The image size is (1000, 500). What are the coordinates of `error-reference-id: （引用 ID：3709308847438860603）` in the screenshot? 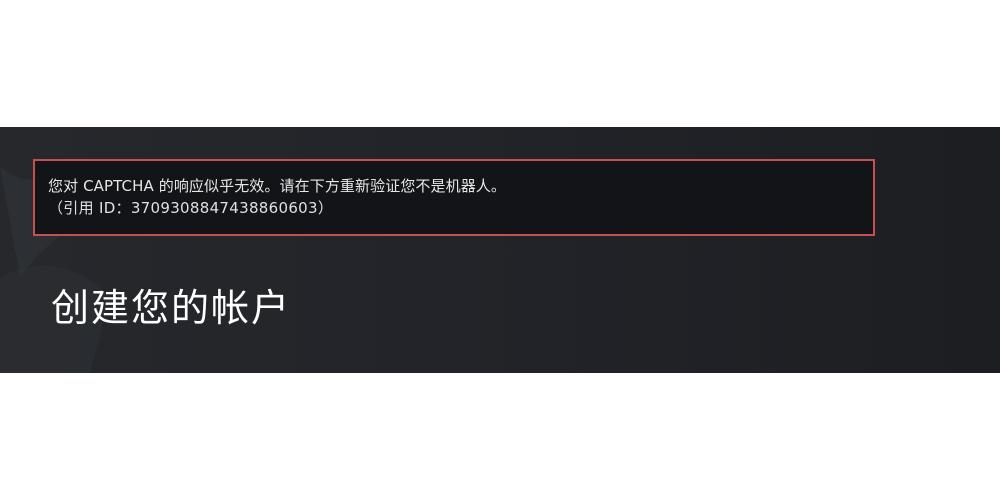 It's located at (191, 208).